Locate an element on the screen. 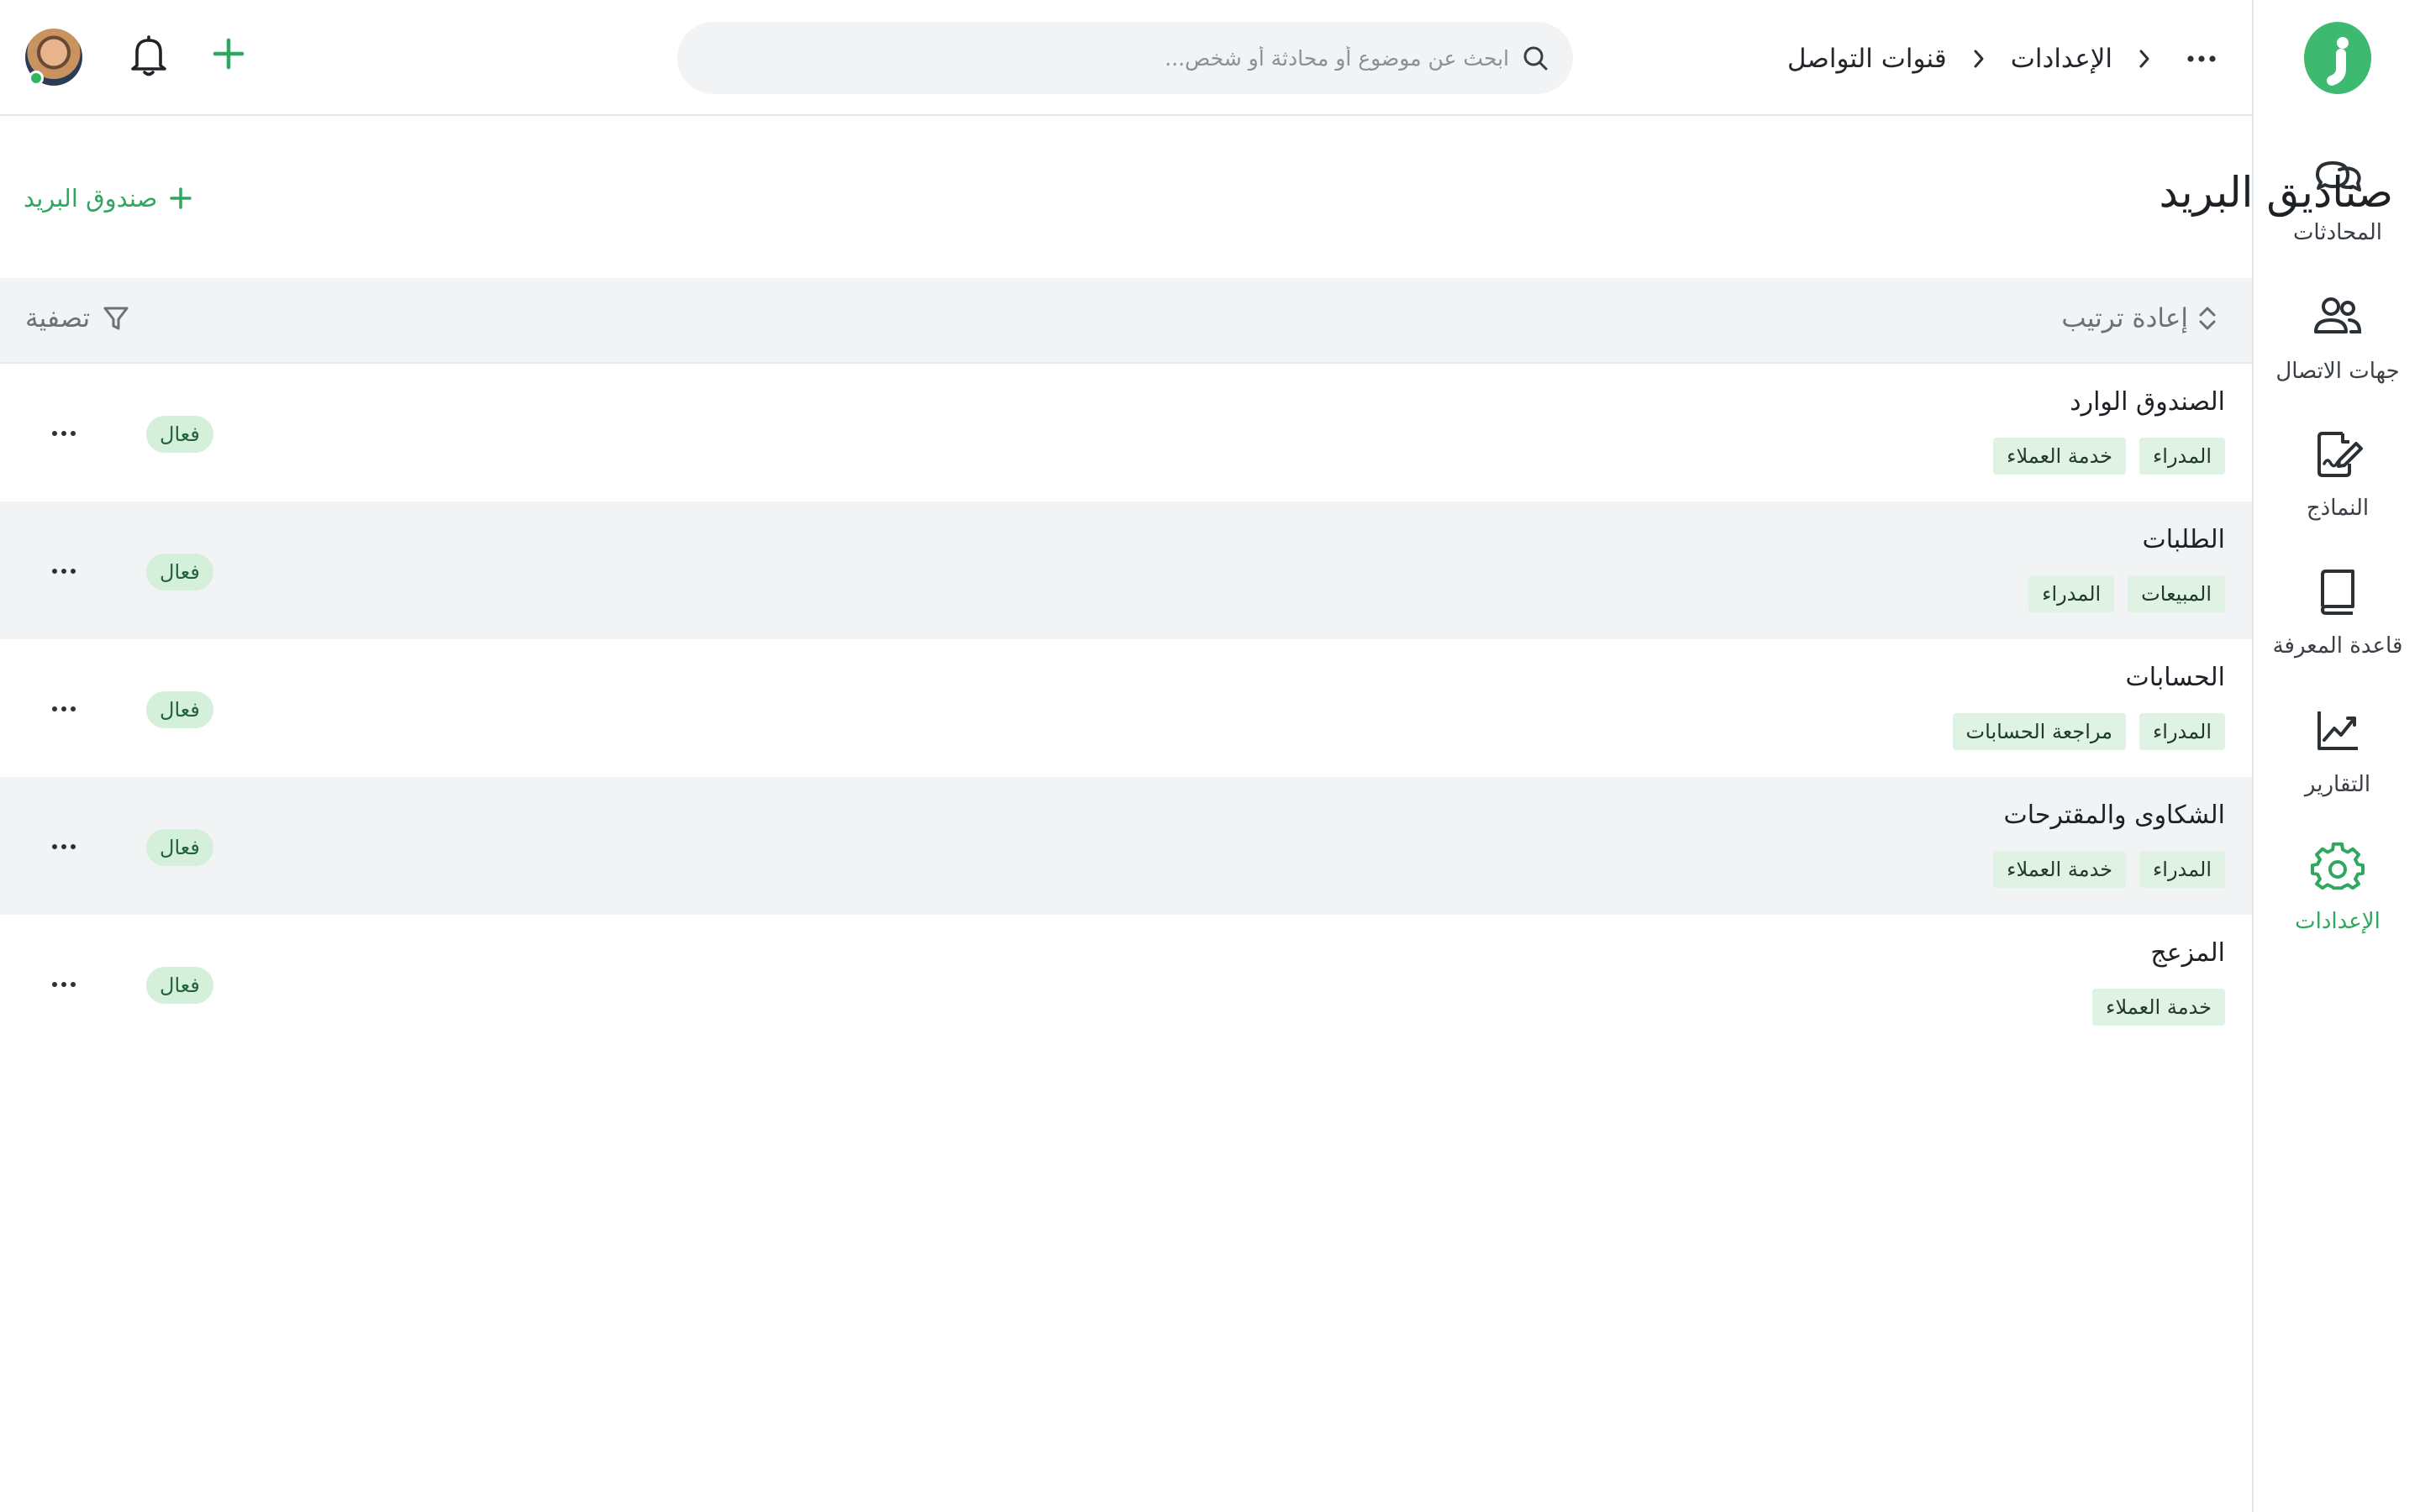  tag-badge: المبيعات is located at coordinates (2176, 593).